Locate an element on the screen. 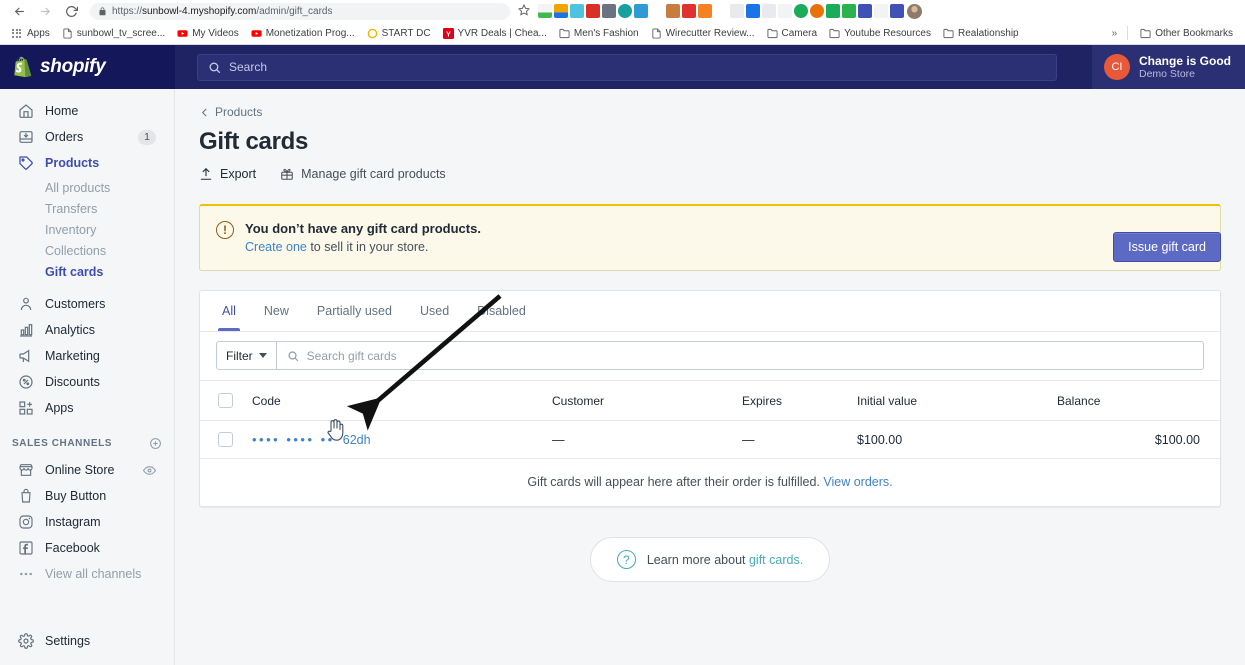 The image size is (1245, 665). issue-gift-card-button: Issue gift card is located at coordinates (1167, 247).